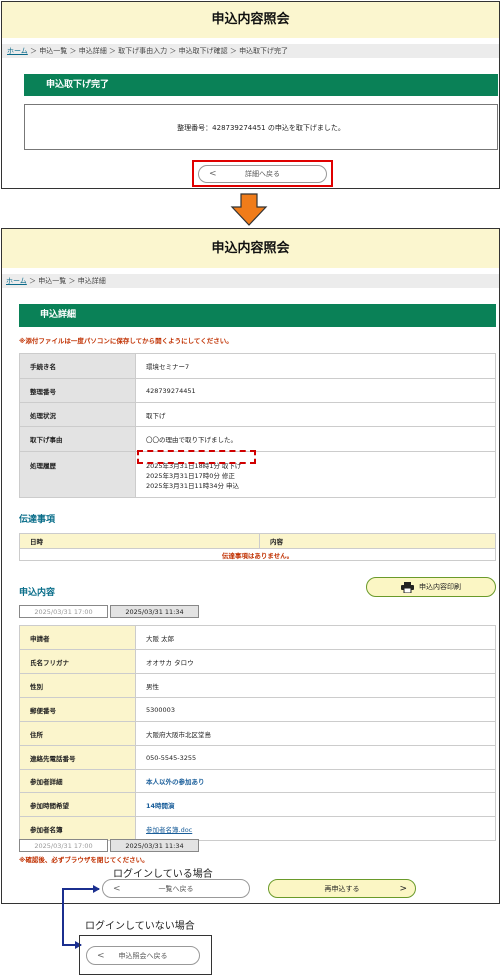 The height and width of the screenshot is (975, 502). I want to click on row-label: 氏名フリガナ, so click(77, 661).